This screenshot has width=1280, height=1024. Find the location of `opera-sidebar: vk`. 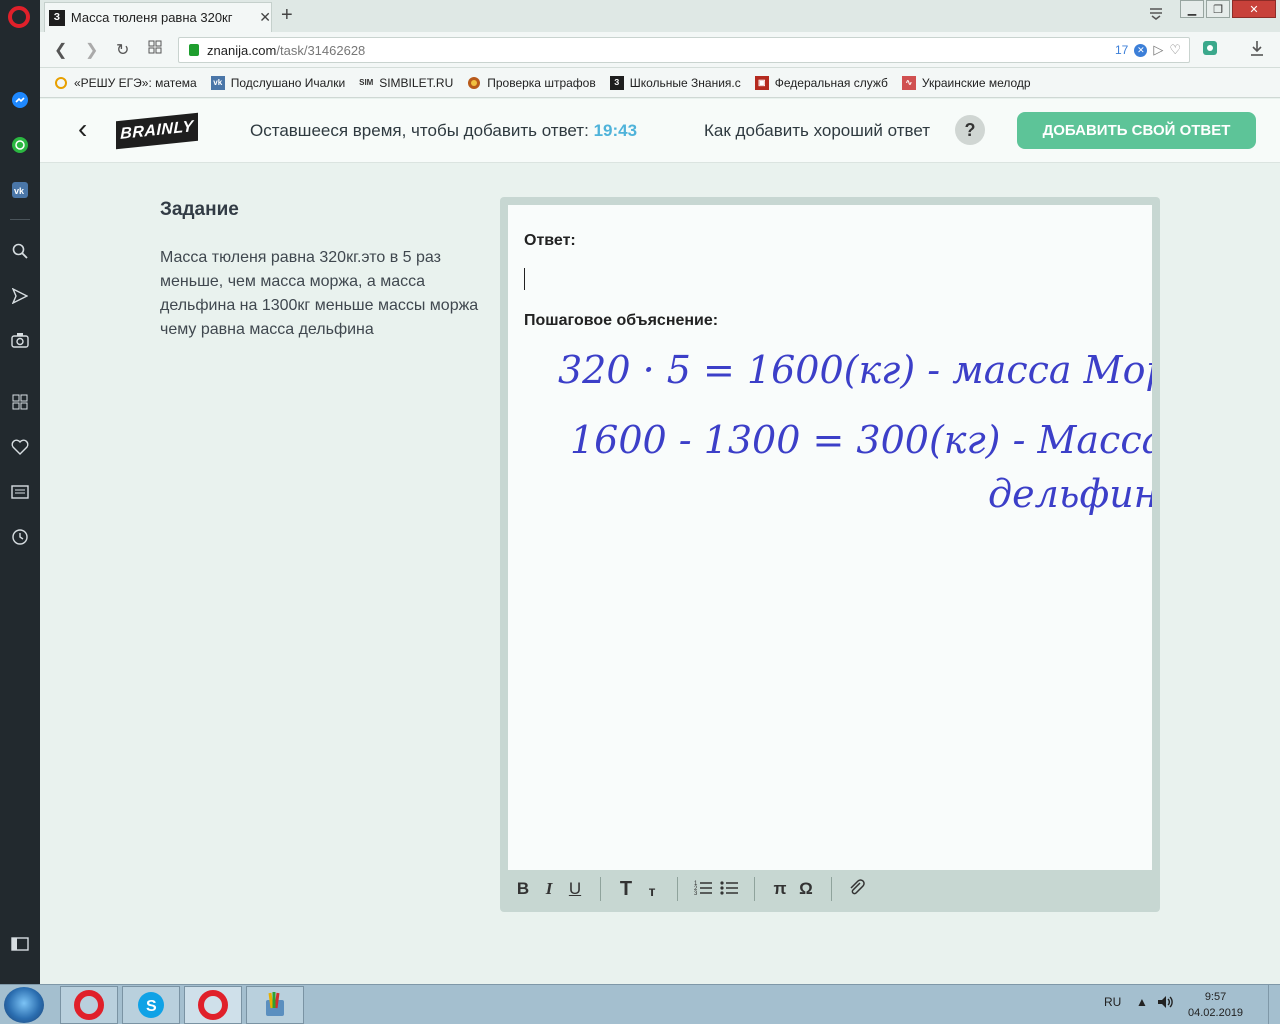

opera-sidebar: vk is located at coordinates (20, 492).